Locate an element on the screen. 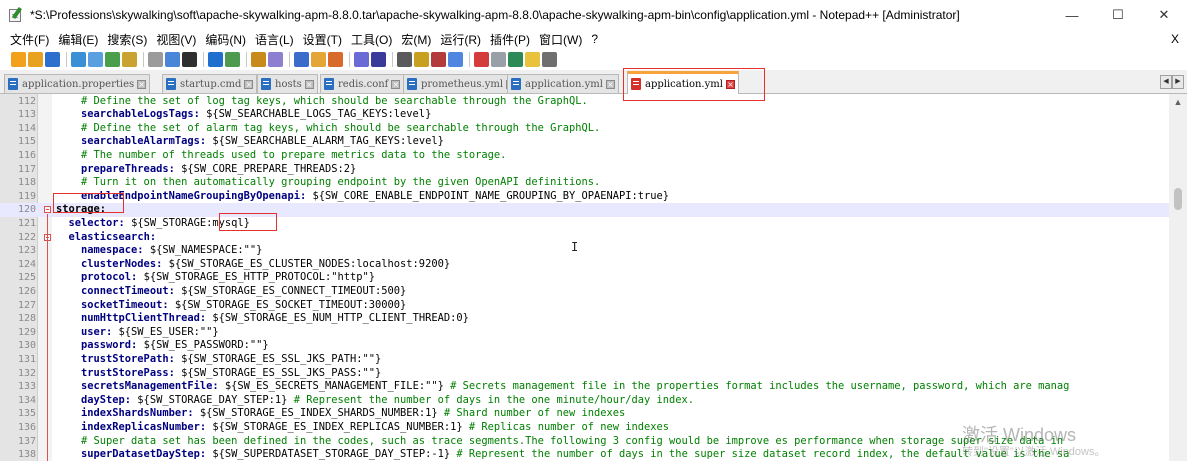  code-line: 129 user: ${SW_ES_USER:""} is located at coordinates (584, 333).